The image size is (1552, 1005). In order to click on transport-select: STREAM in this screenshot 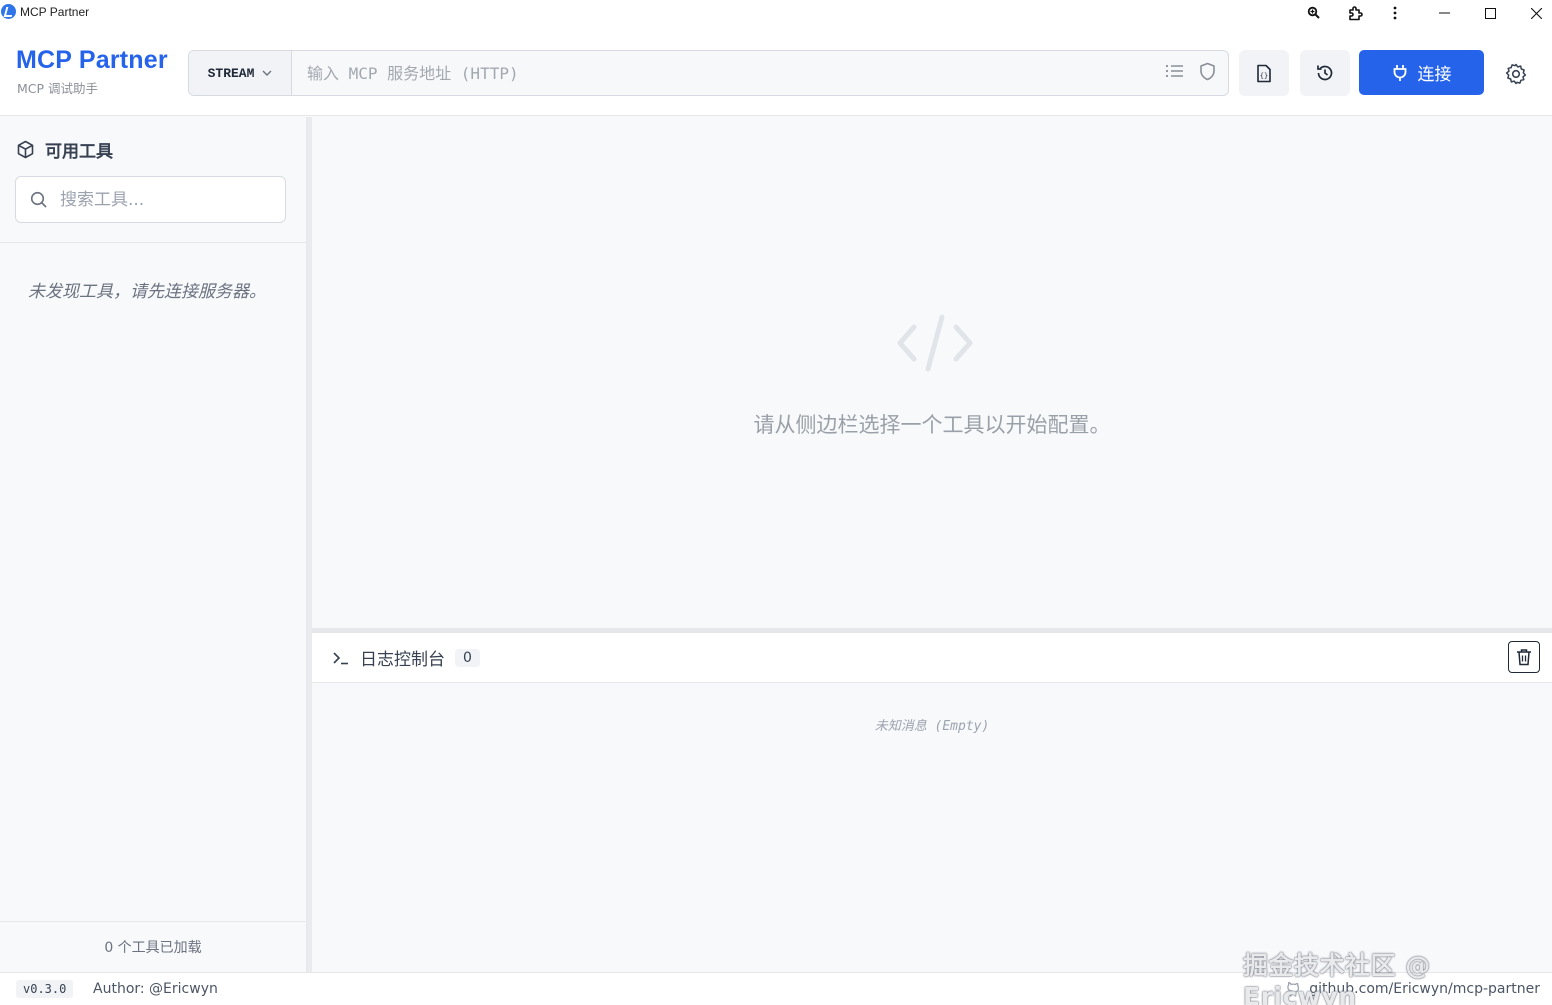, I will do `click(240, 73)`.